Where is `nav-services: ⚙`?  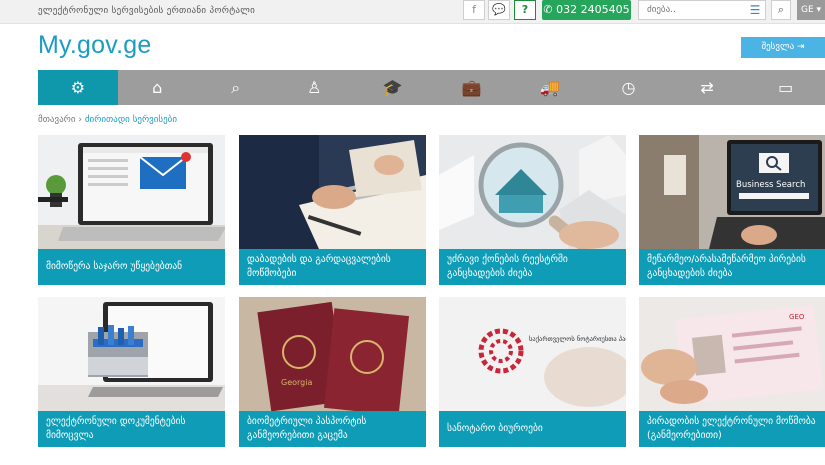
nav-services: ⚙ is located at coordinates (78, 87).